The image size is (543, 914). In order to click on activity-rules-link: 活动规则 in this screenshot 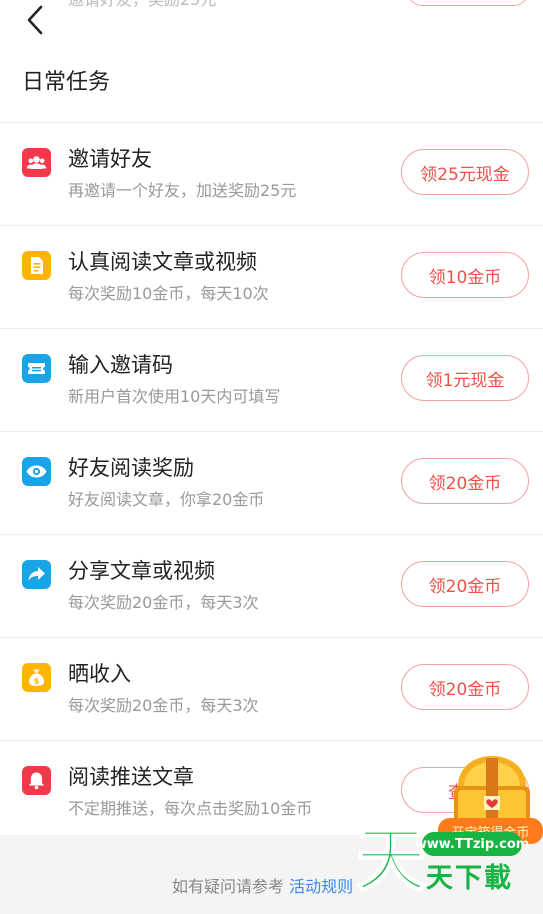, I will do `click(321, 886)`.